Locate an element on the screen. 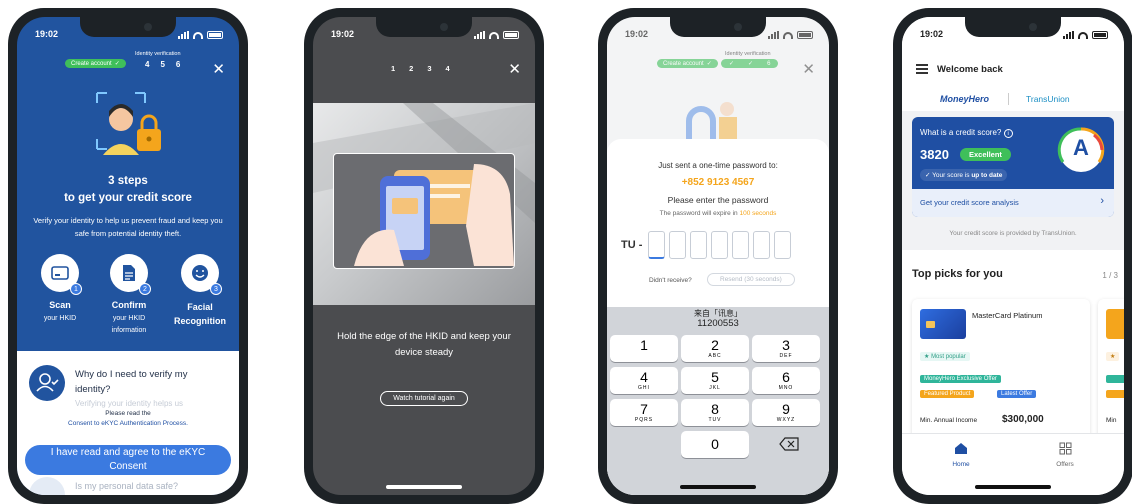  tab-offers: Offers is located at coordinates (1065, 455).